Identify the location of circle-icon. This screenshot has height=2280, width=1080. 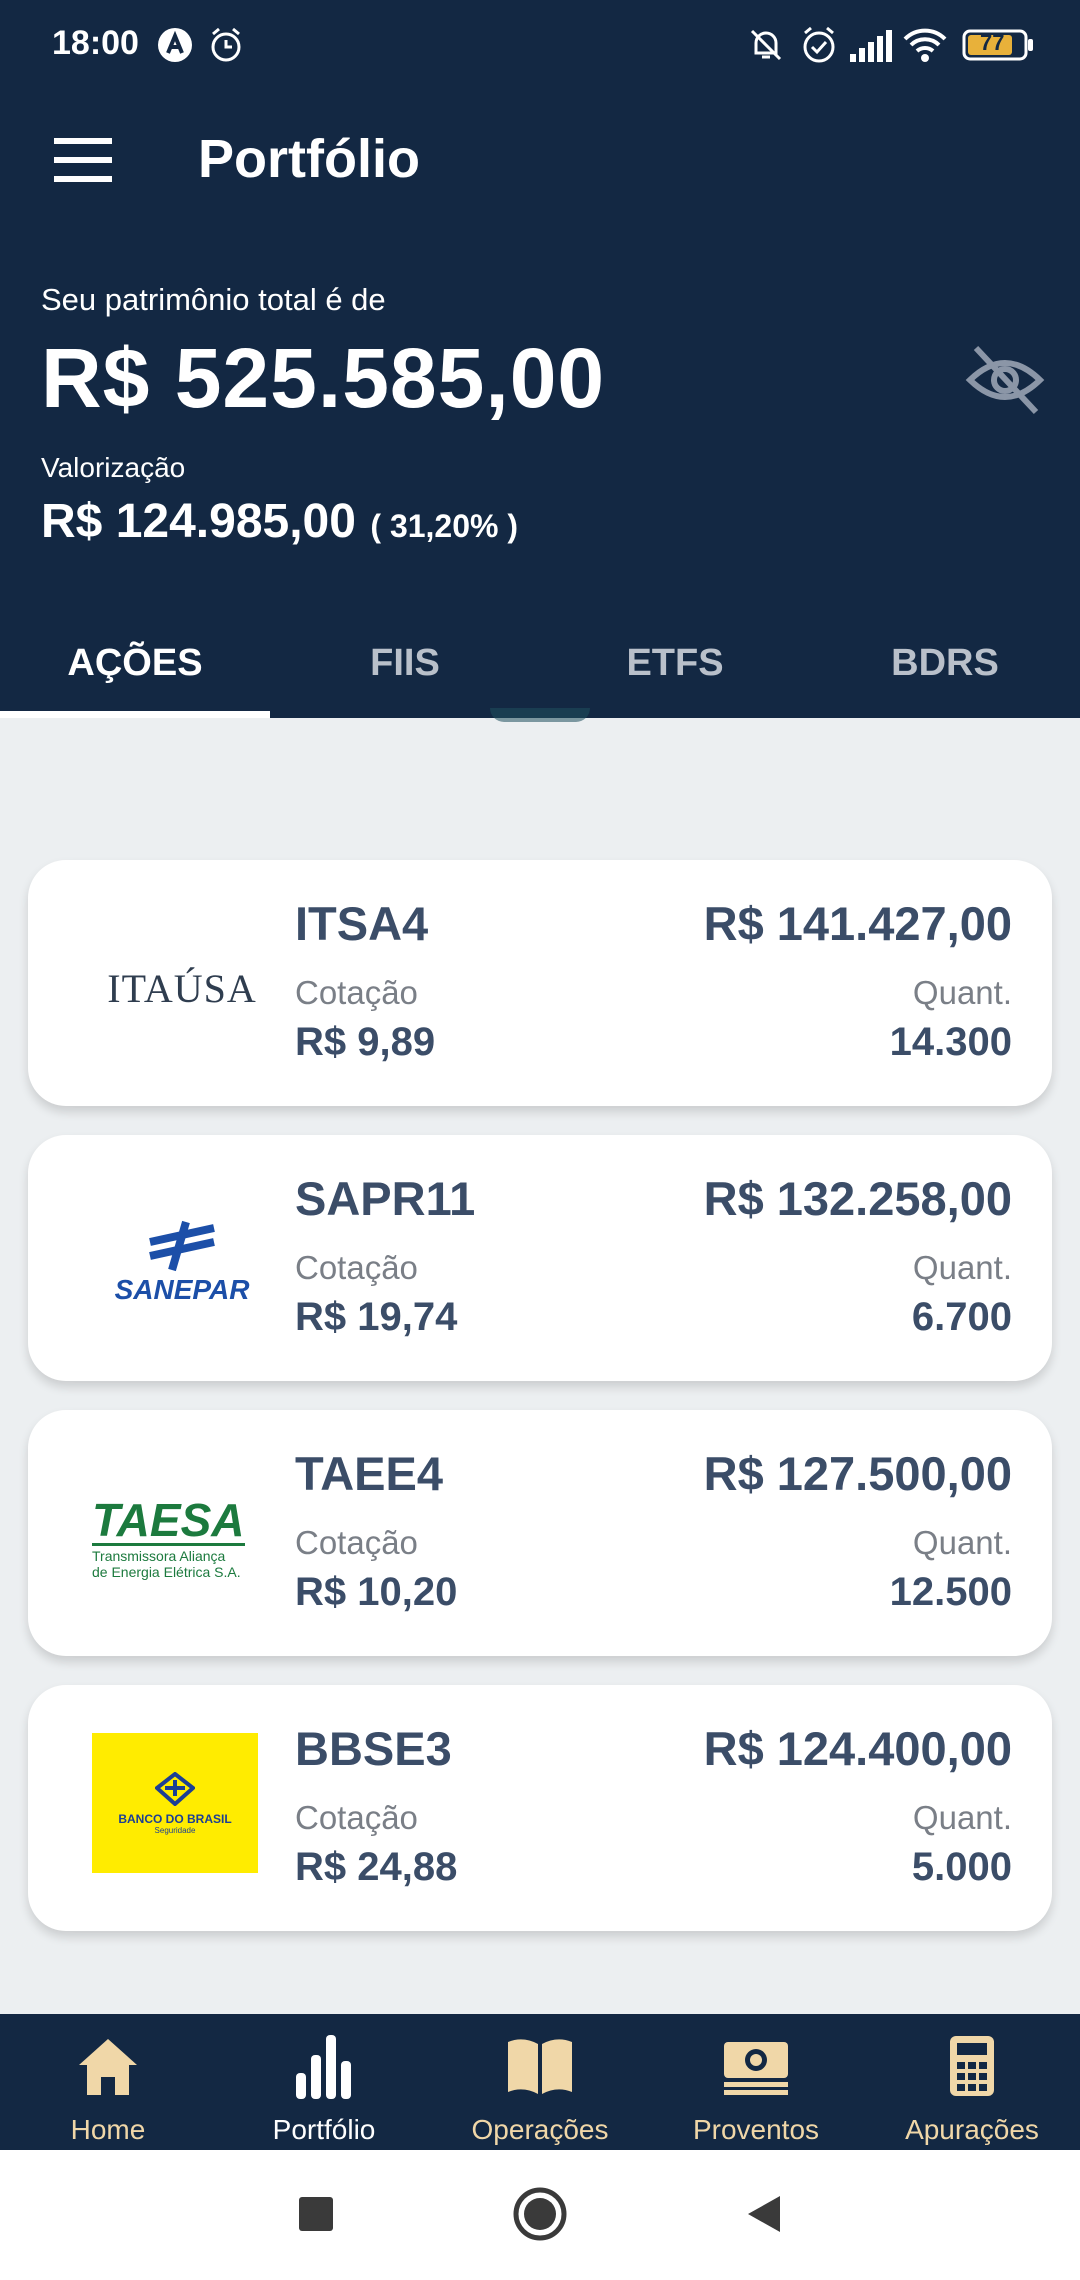
(540, 2214).